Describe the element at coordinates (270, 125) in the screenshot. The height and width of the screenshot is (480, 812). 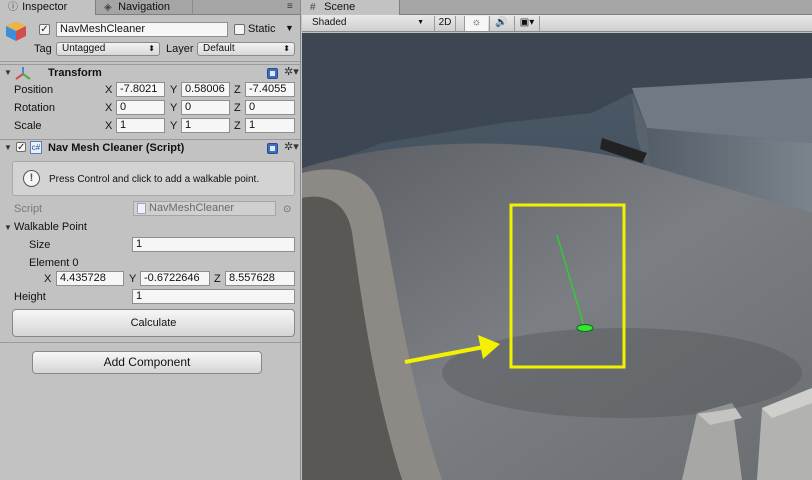
I see `scale-z-field: 1` at that location.